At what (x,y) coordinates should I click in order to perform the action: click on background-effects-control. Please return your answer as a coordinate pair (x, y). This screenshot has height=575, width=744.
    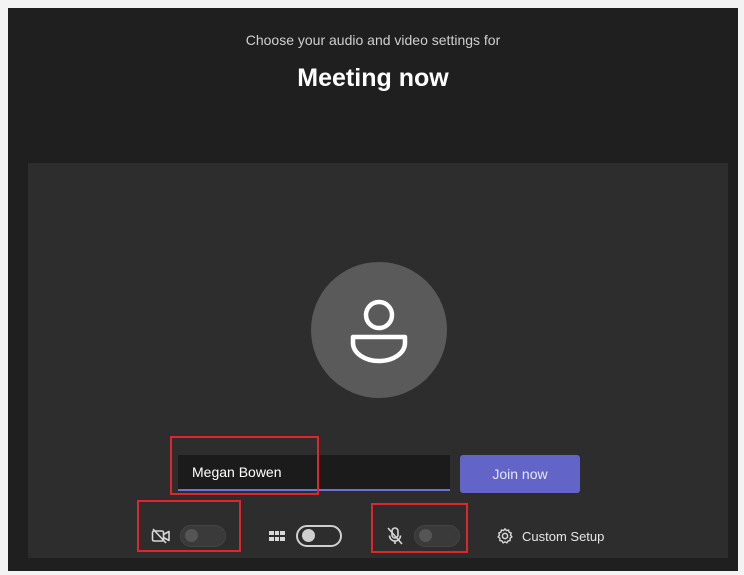
    Looking at the image, I should click on (304, 536).